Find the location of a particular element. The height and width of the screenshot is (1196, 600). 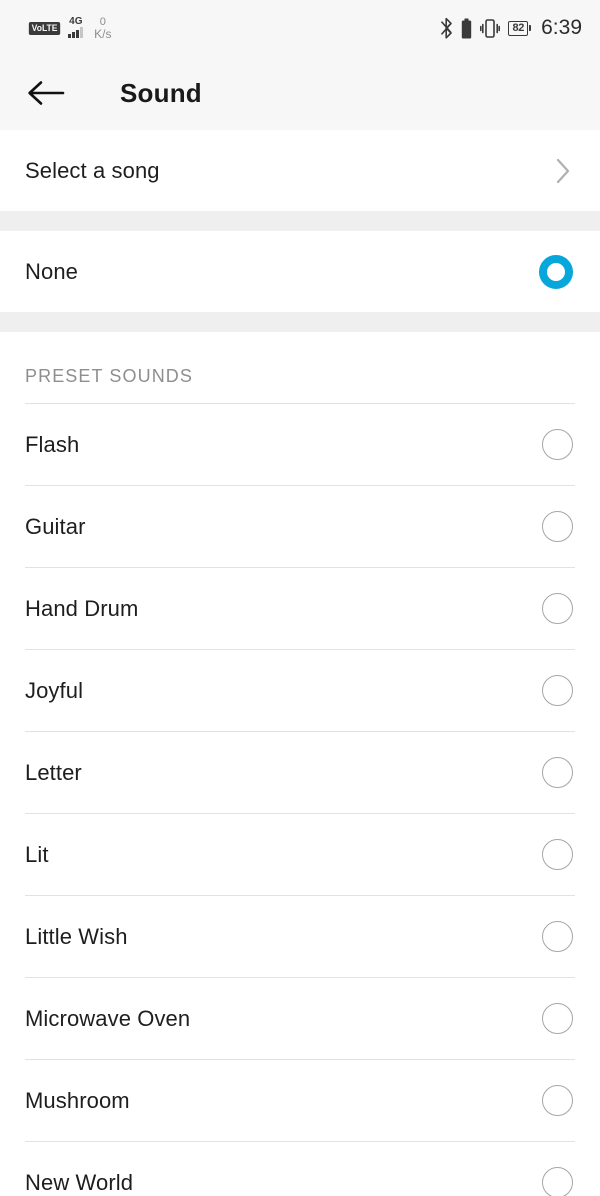

preset-sound-row: Microwave Oven is located at coordinates (300, 1018).